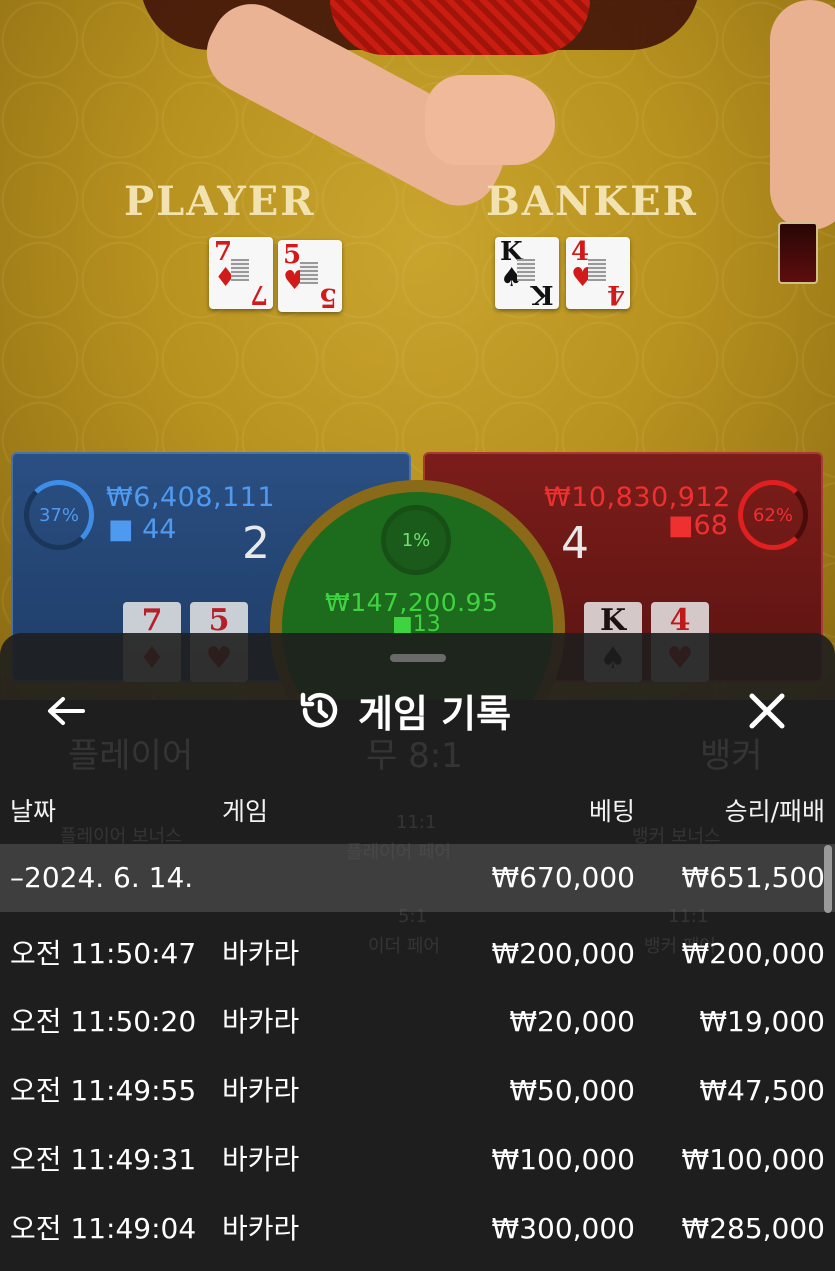 This screenshot has width=835, height=1271. I want to click on history-row: 오전 11:49:04 바카라 ₩300,000 ₩285,000, so click(417, 1229).